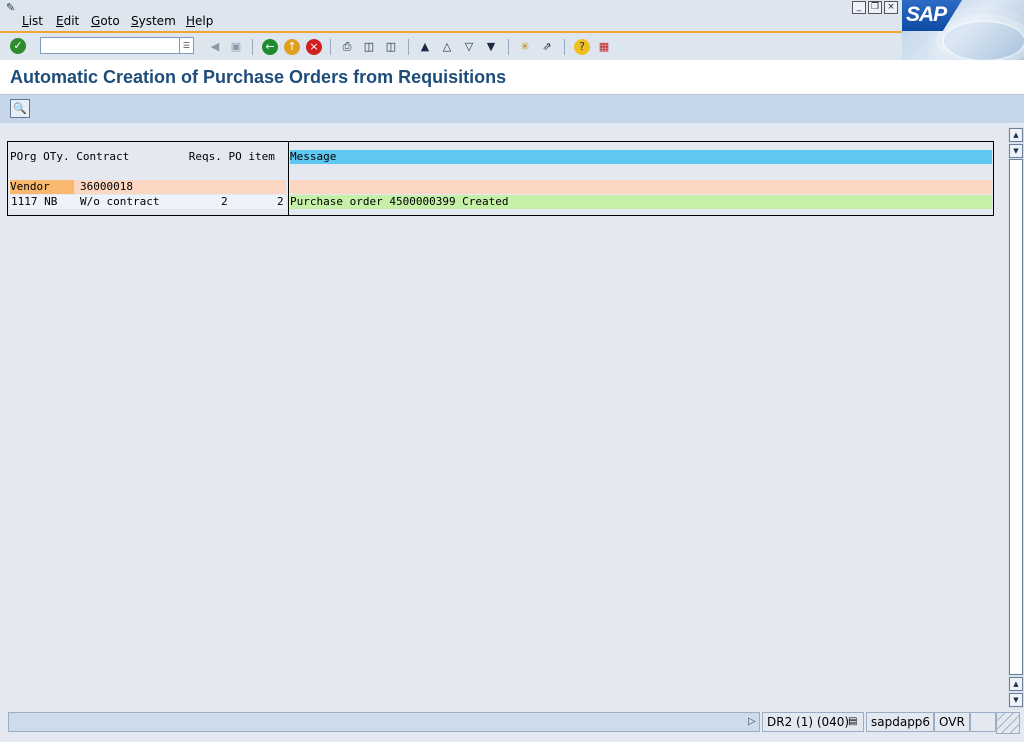 The height and width of the screenshot is (742, 1024). I want to click on scroll-track, so click(1016, 417).